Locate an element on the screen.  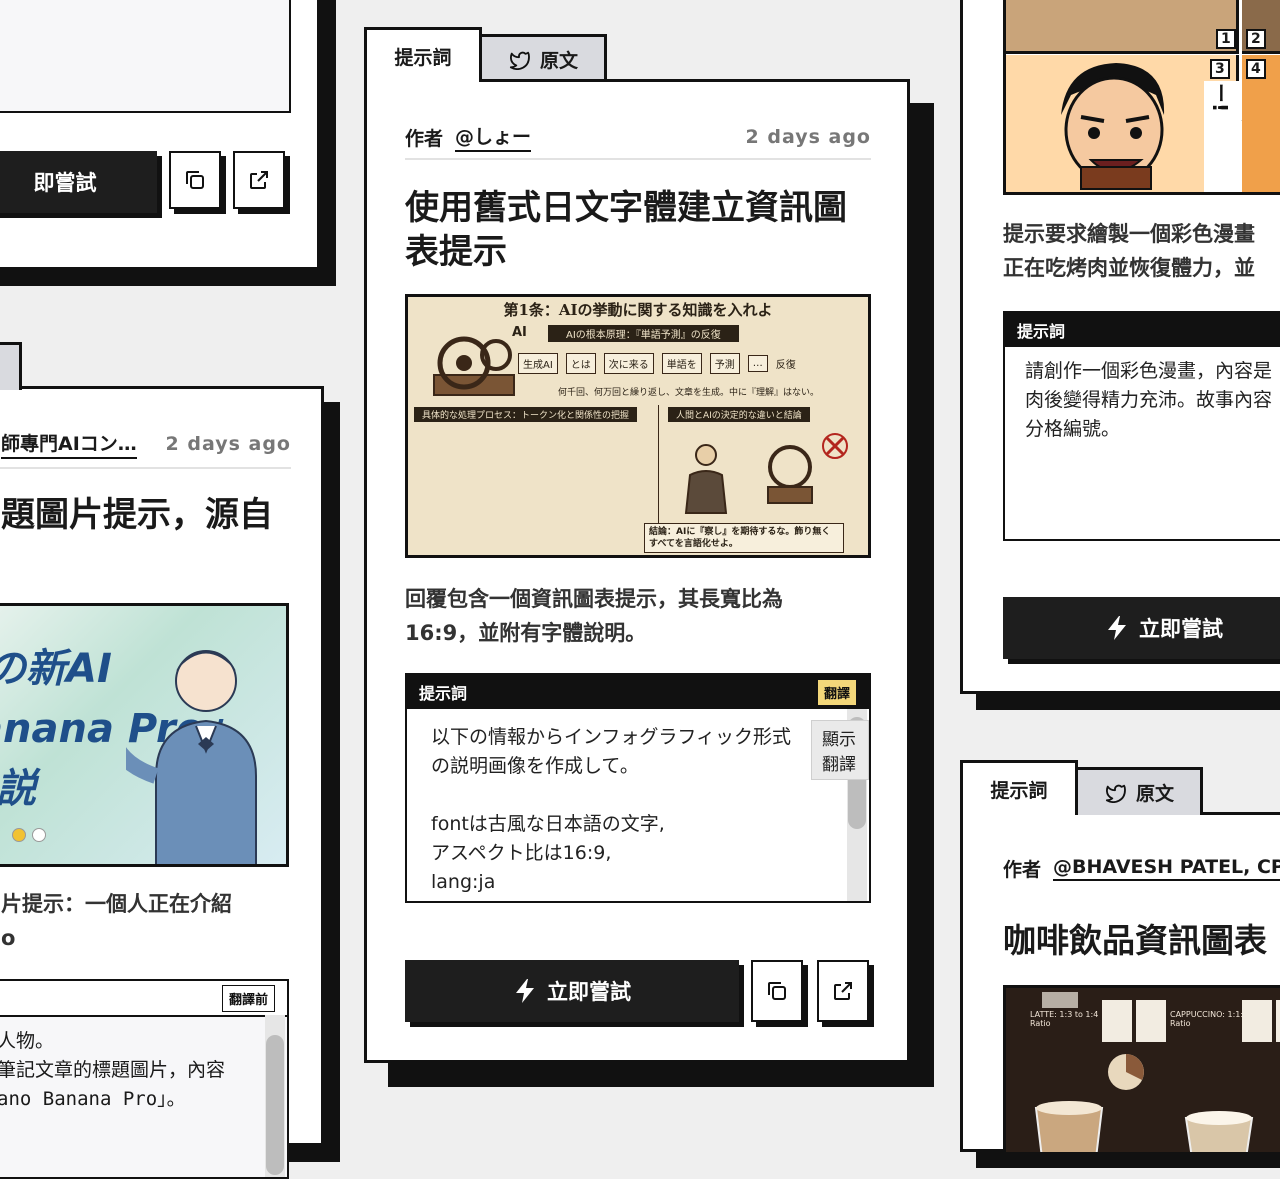
infographic-title: 第1条：AIの挙動に関する知識を入れよ is located at coordinates (638, 310).